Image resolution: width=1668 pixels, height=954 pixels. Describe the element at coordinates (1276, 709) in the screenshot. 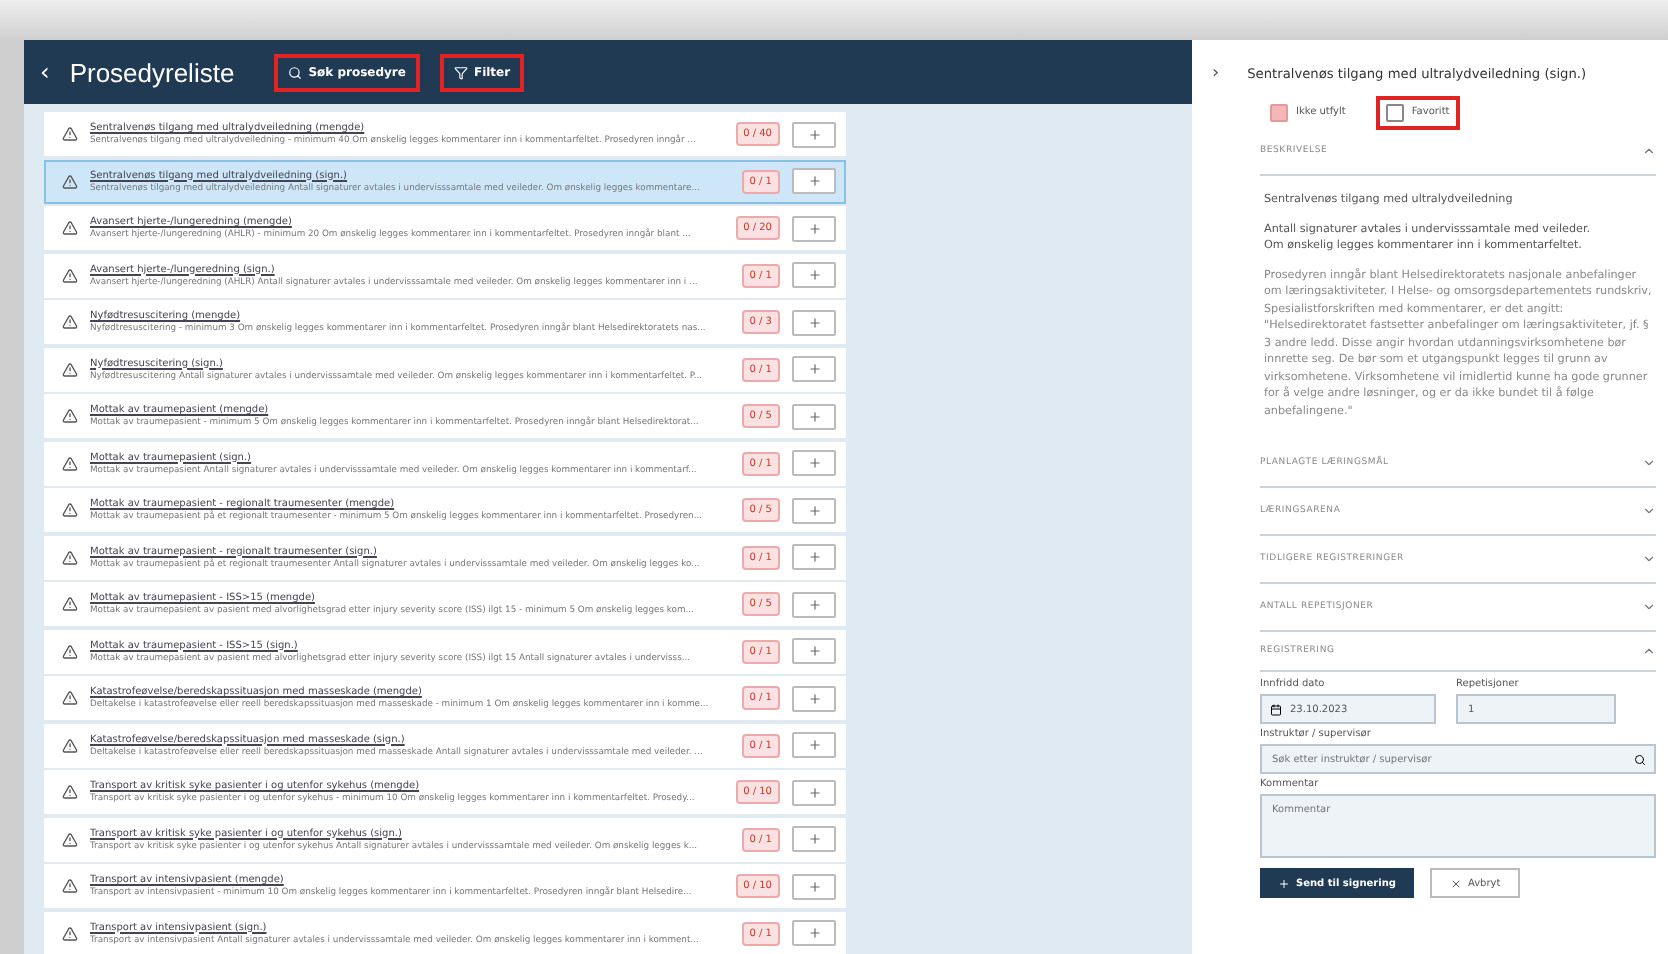

I see `calendar-icon` at that location.